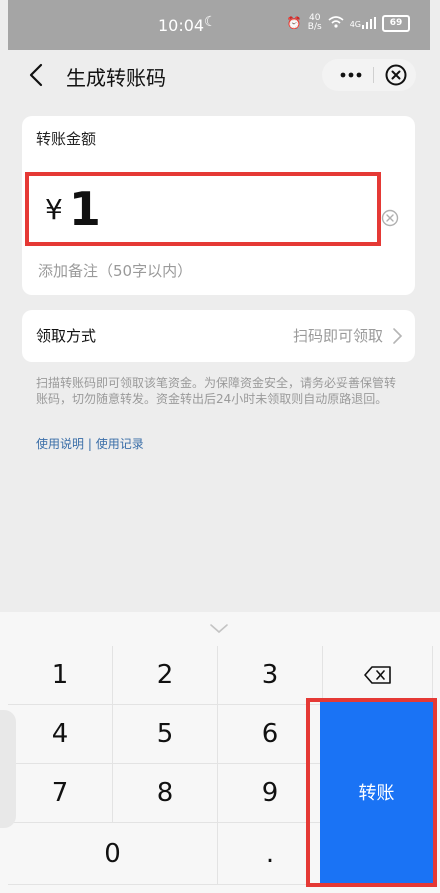 The height and width of the screenshot is (893, 440). I want to click on records-link: 使用记录, so click(120, 444).